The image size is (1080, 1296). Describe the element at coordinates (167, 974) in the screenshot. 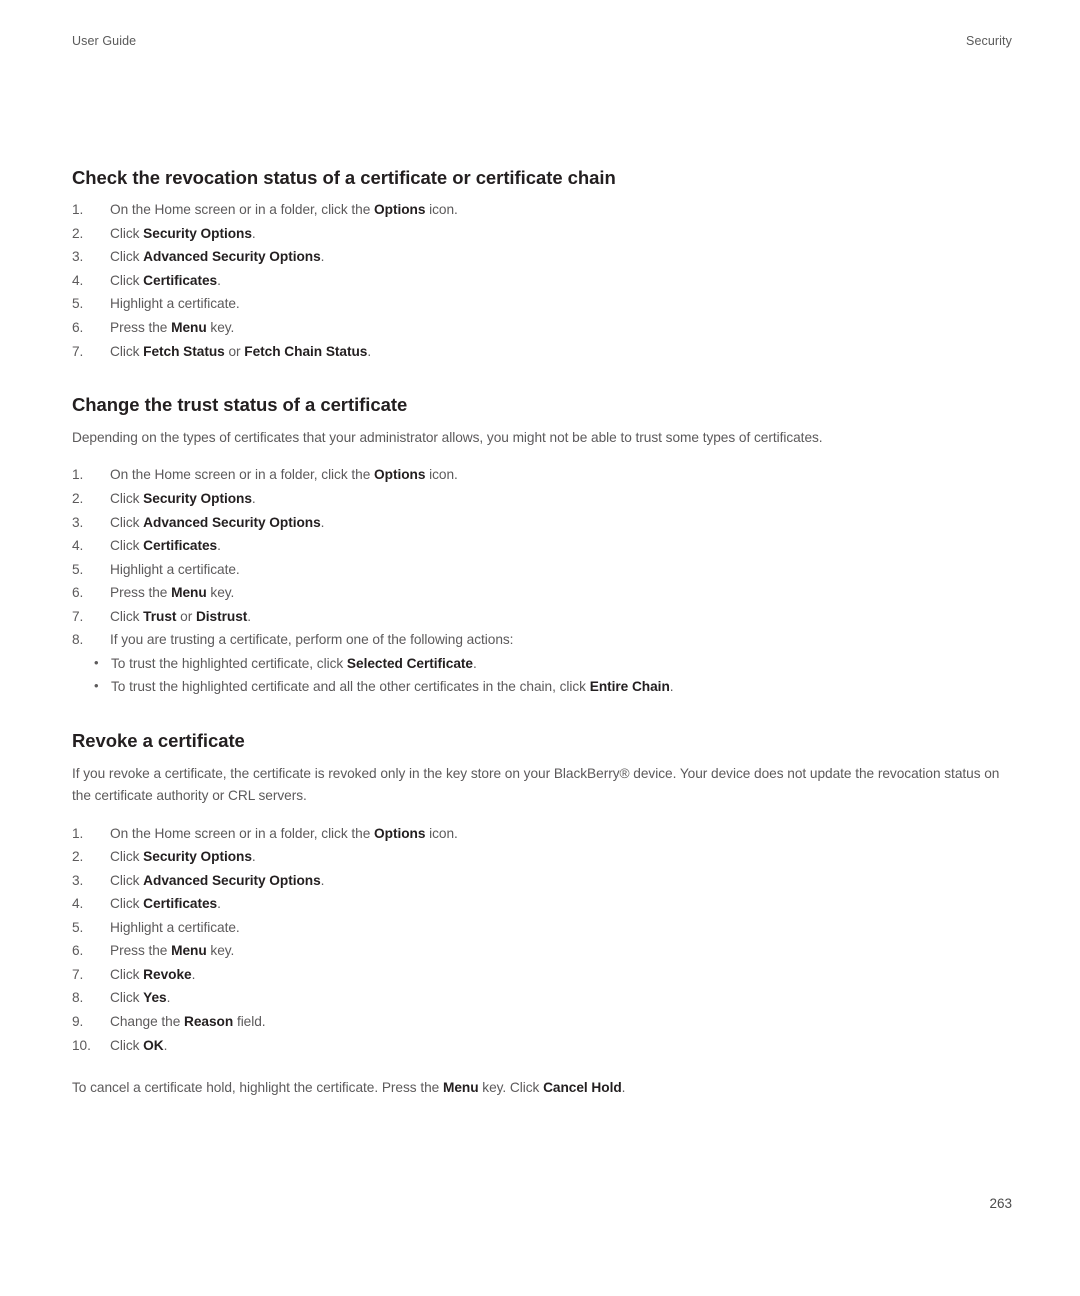

I see `ui-term: Revoke` at that location.